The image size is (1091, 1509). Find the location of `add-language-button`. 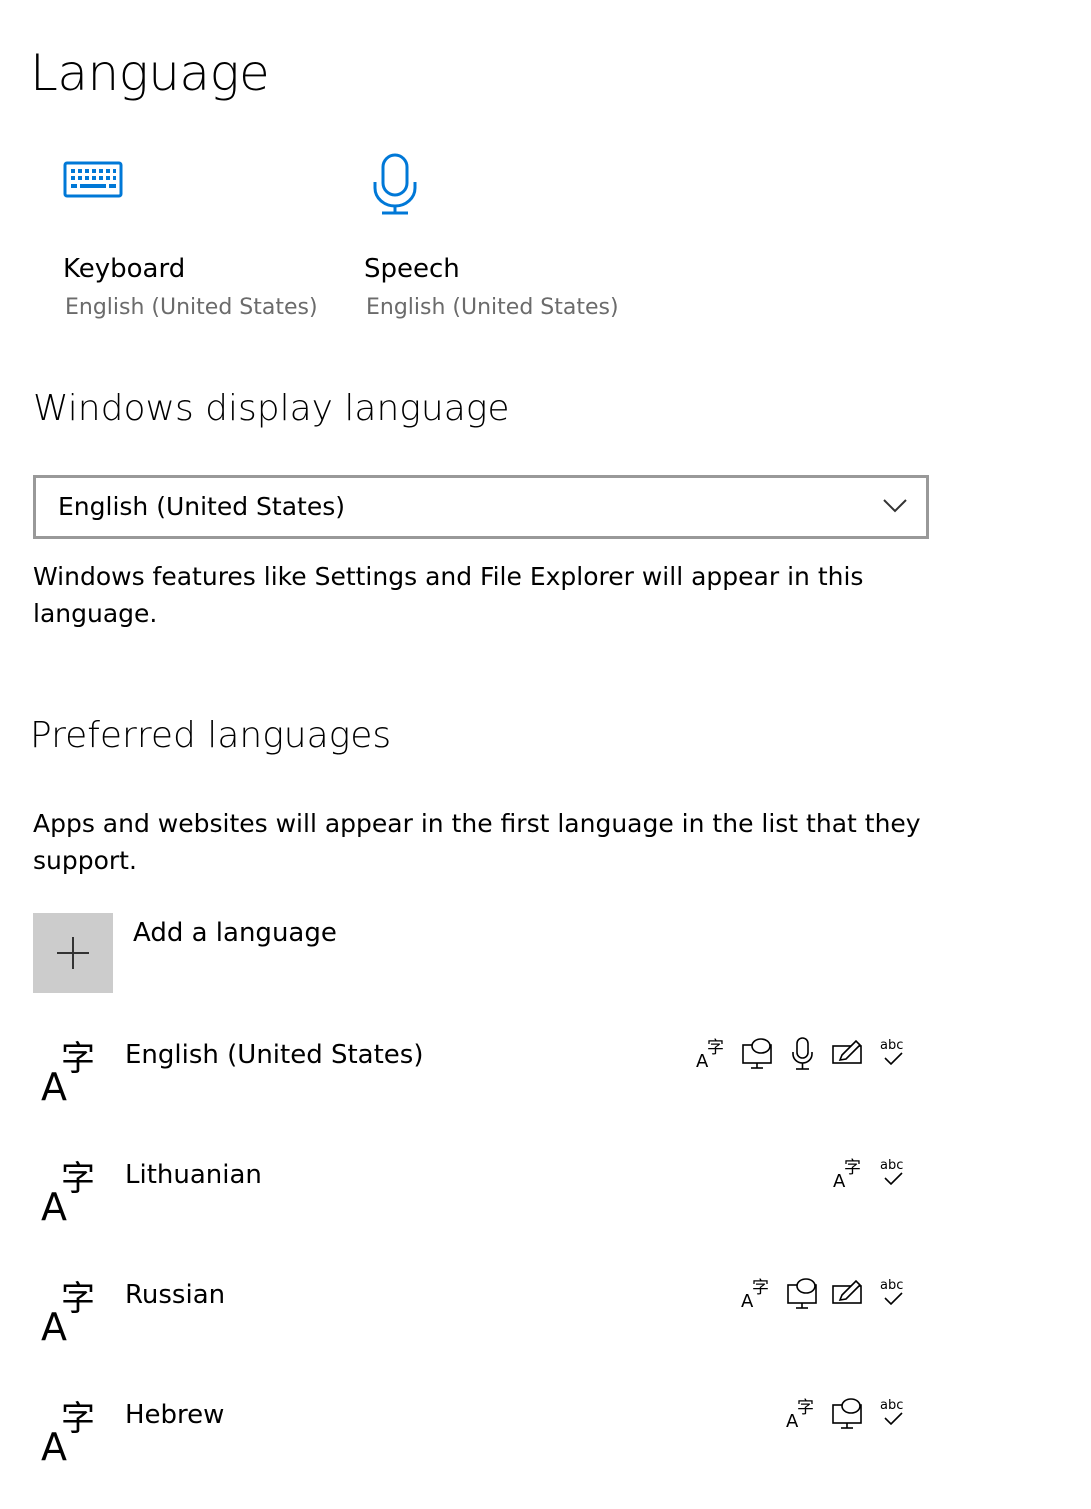

add-language-button is located at coordinates (73, 953).